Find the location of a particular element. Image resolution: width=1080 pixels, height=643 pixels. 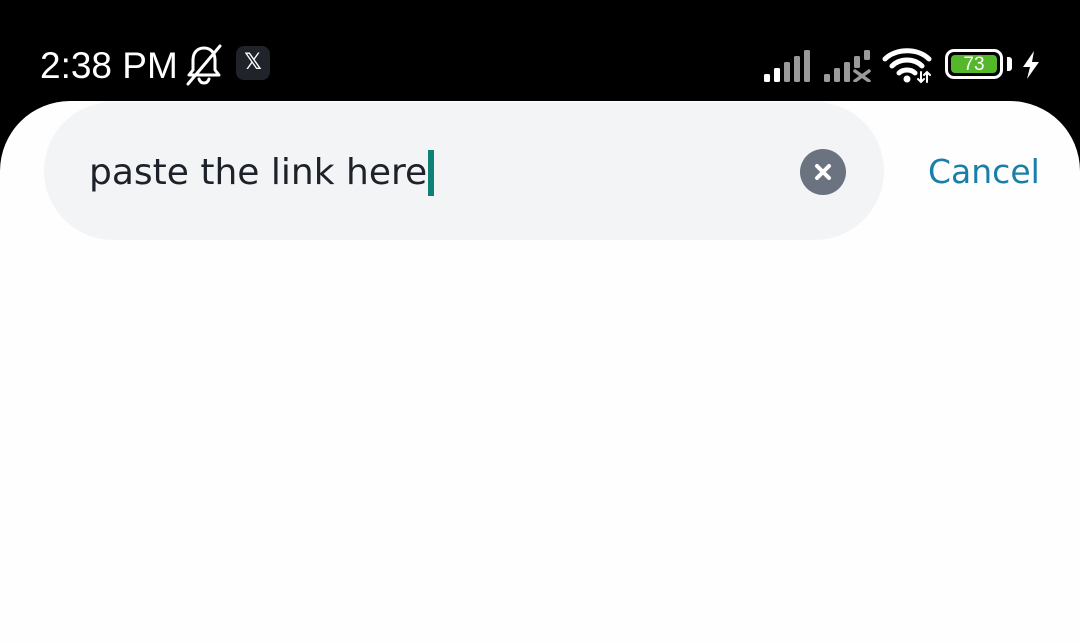

charging-bolt-icon is located at coordinates (1031, 65).